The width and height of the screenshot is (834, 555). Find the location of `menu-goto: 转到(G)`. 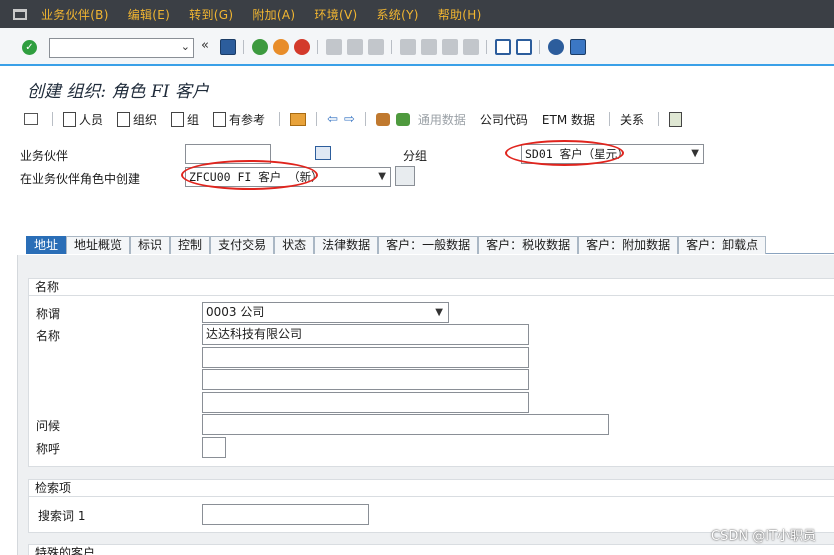

menu-goto: 转到(G) is located at coordinates (211, 14).